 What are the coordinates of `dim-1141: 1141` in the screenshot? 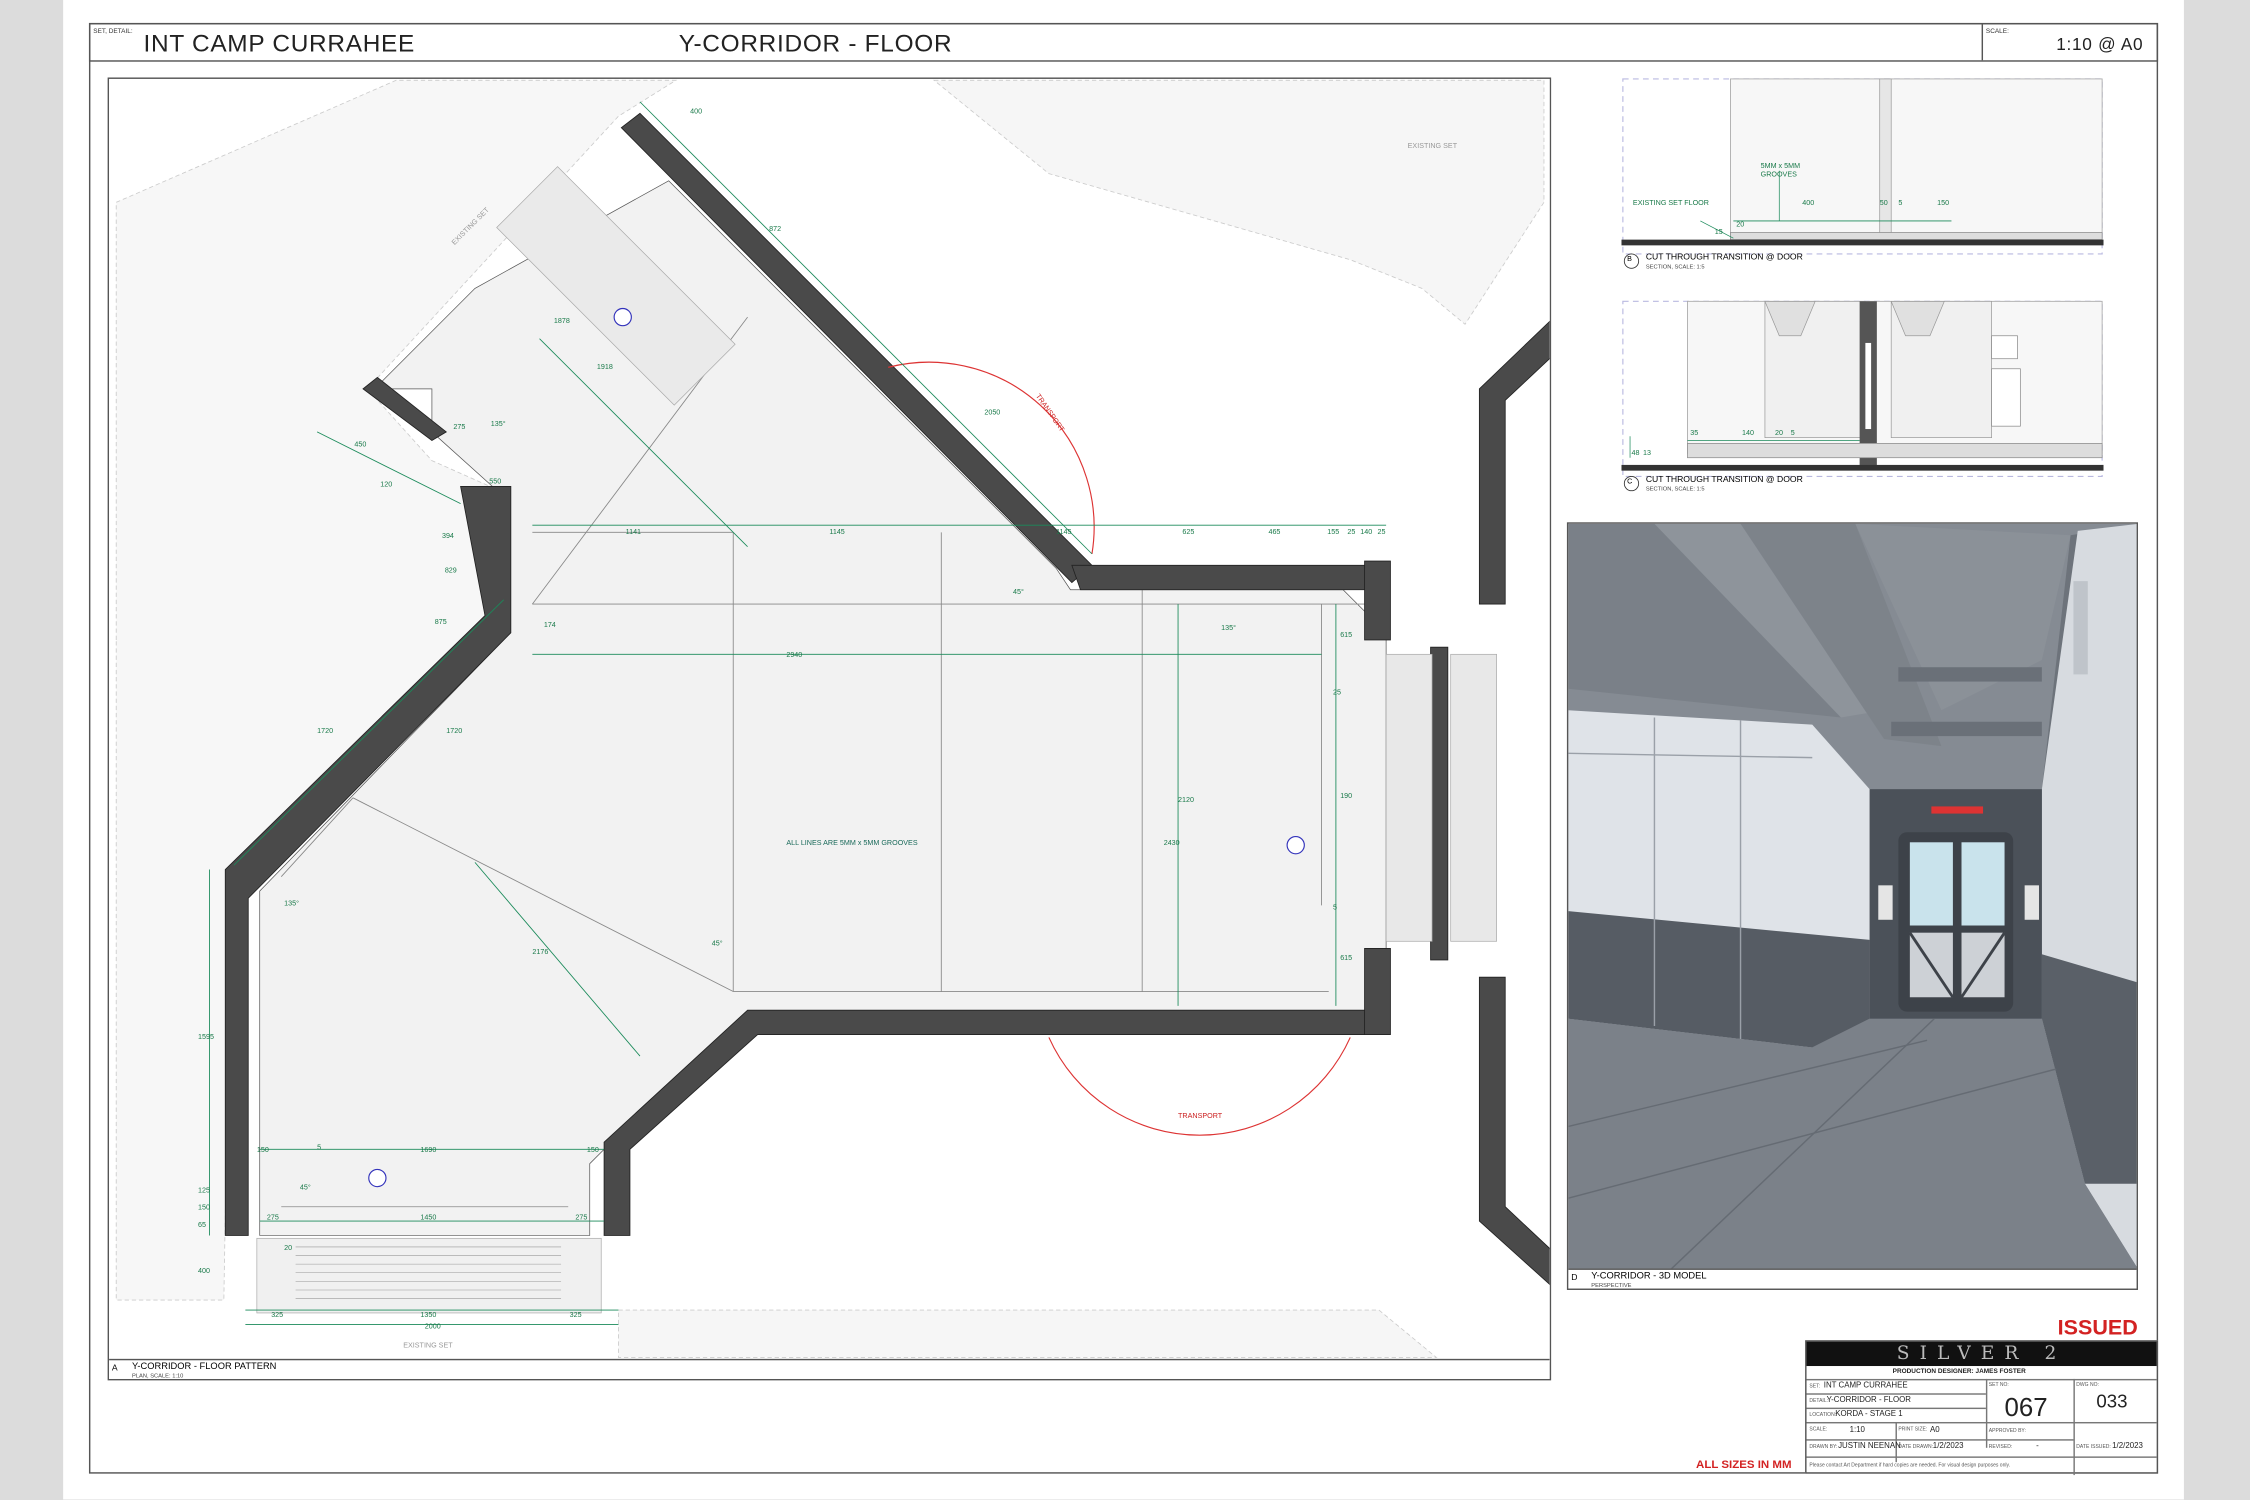 It's located at (633, 532).